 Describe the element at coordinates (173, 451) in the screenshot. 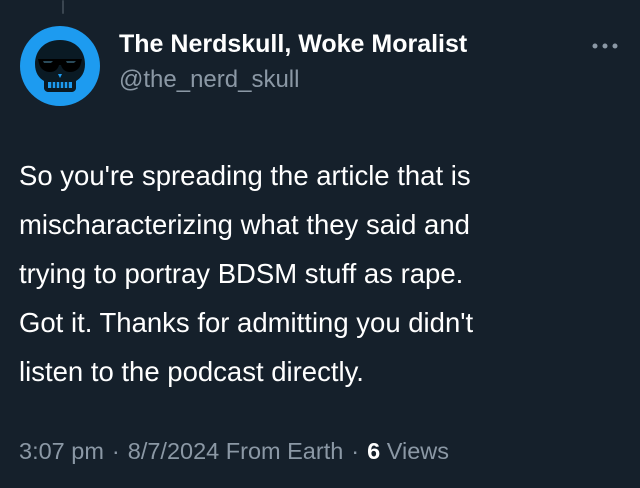

I see `tweet-date: 8/7/2024` at that location.